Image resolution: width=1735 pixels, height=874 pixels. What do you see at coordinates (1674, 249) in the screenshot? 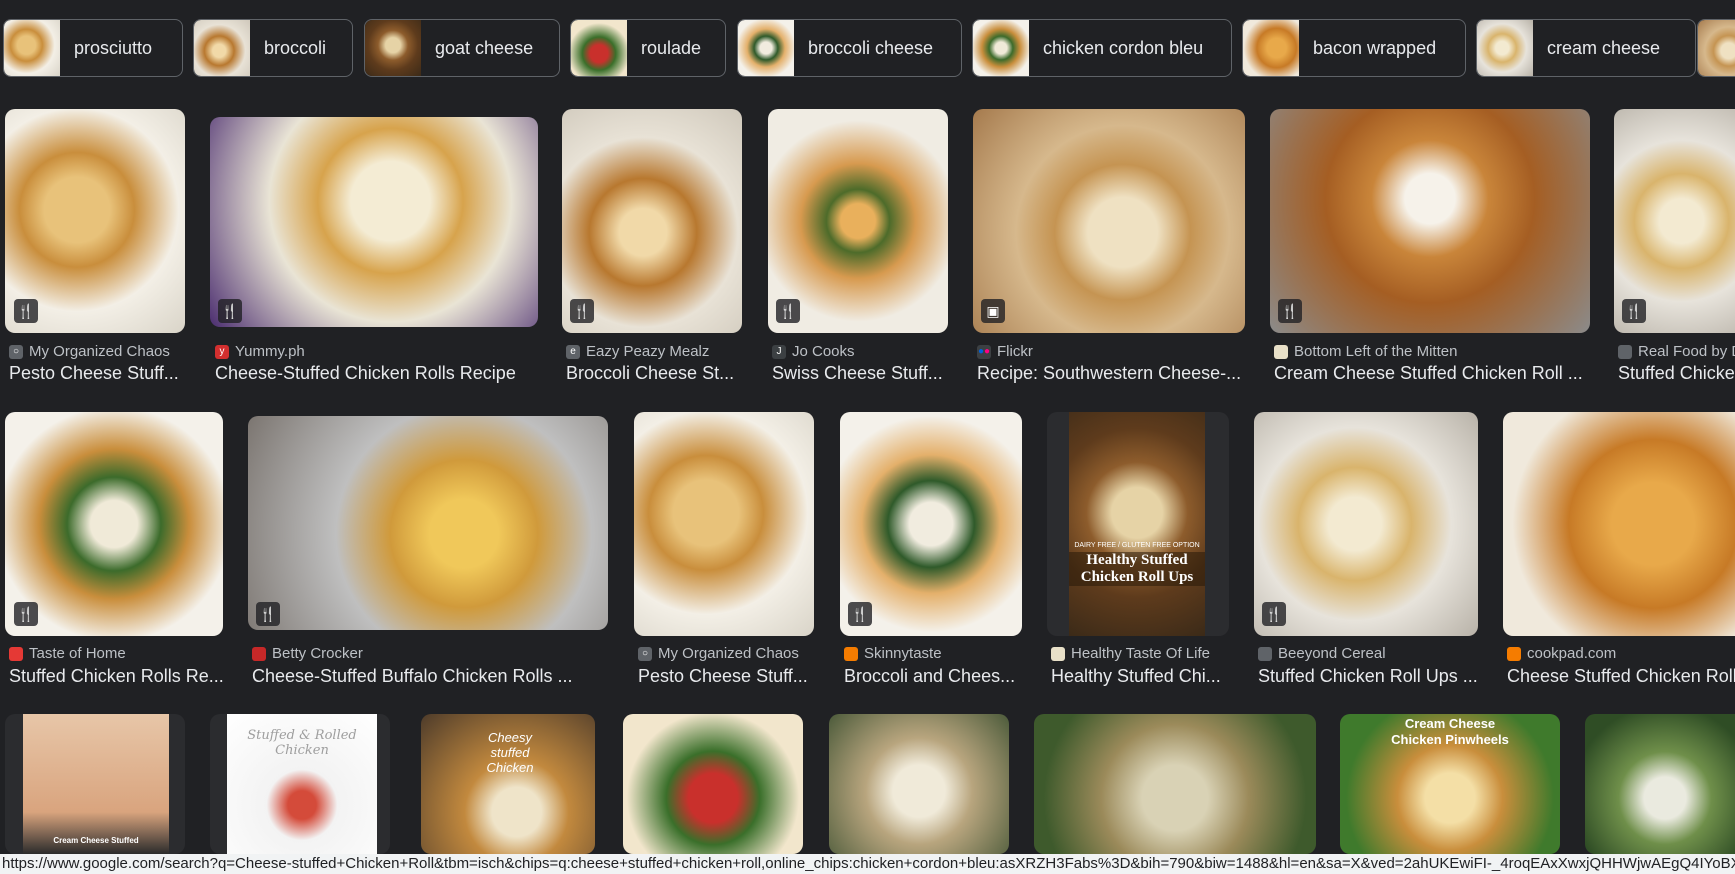
I see `result-card: 🍴 Real Food by D Stuffed Chicke` at bounding box center [1674, 249].